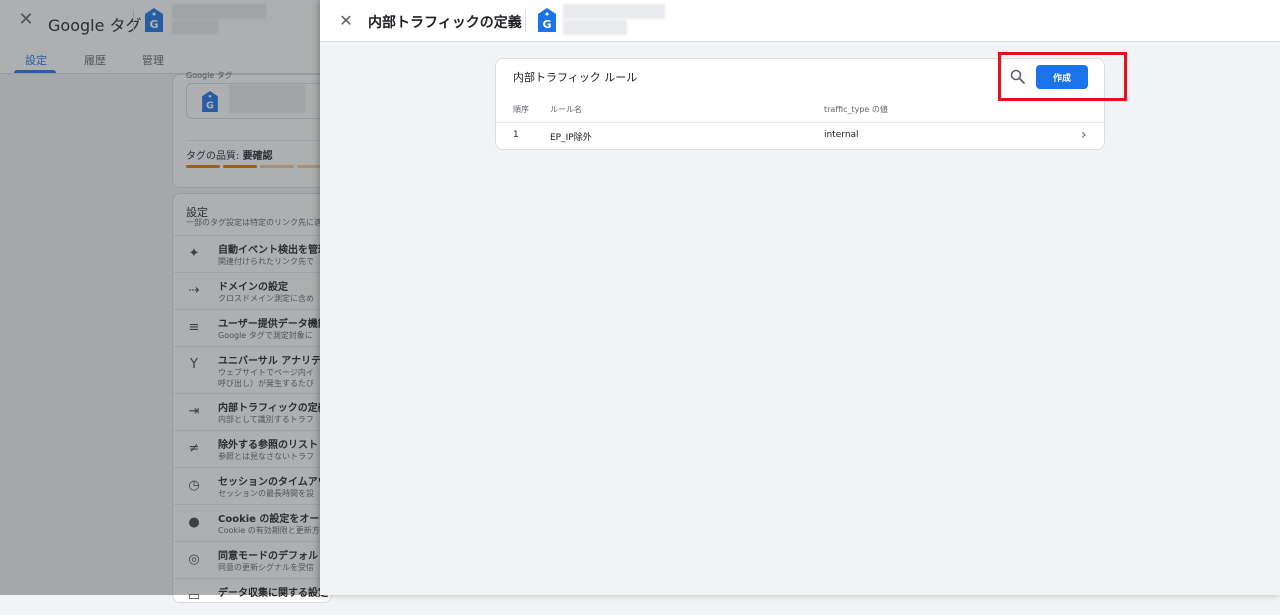 The width and height of the screenshot is (1280, 615). What do you see at coordinates (614, 11) in the screenshot?
I see `redacted-tag-name` at bounding box center [614, 11].